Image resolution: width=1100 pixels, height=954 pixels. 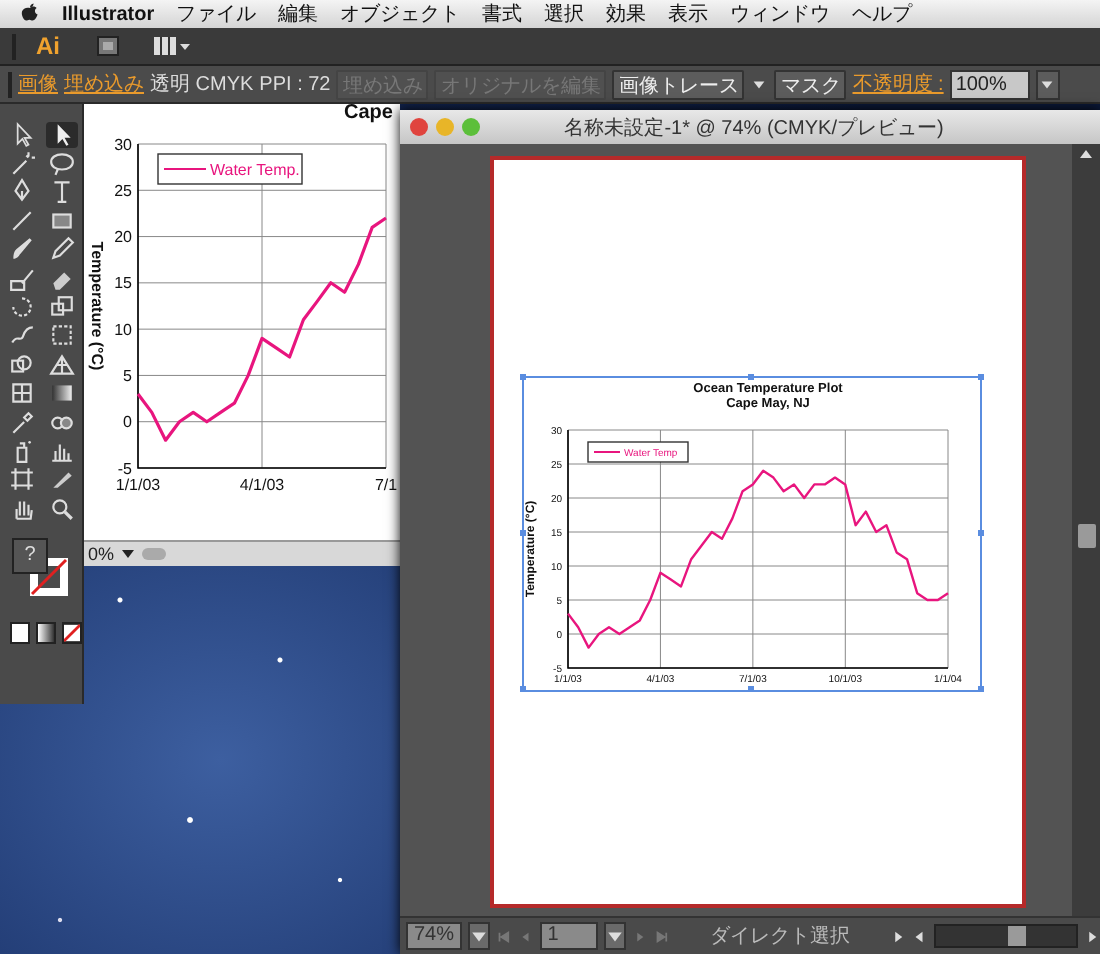 What do you see at coordinates (104, 84) in the screenshot?
I see `embed-link: 埋め込み` at bounding box center [104, 84].